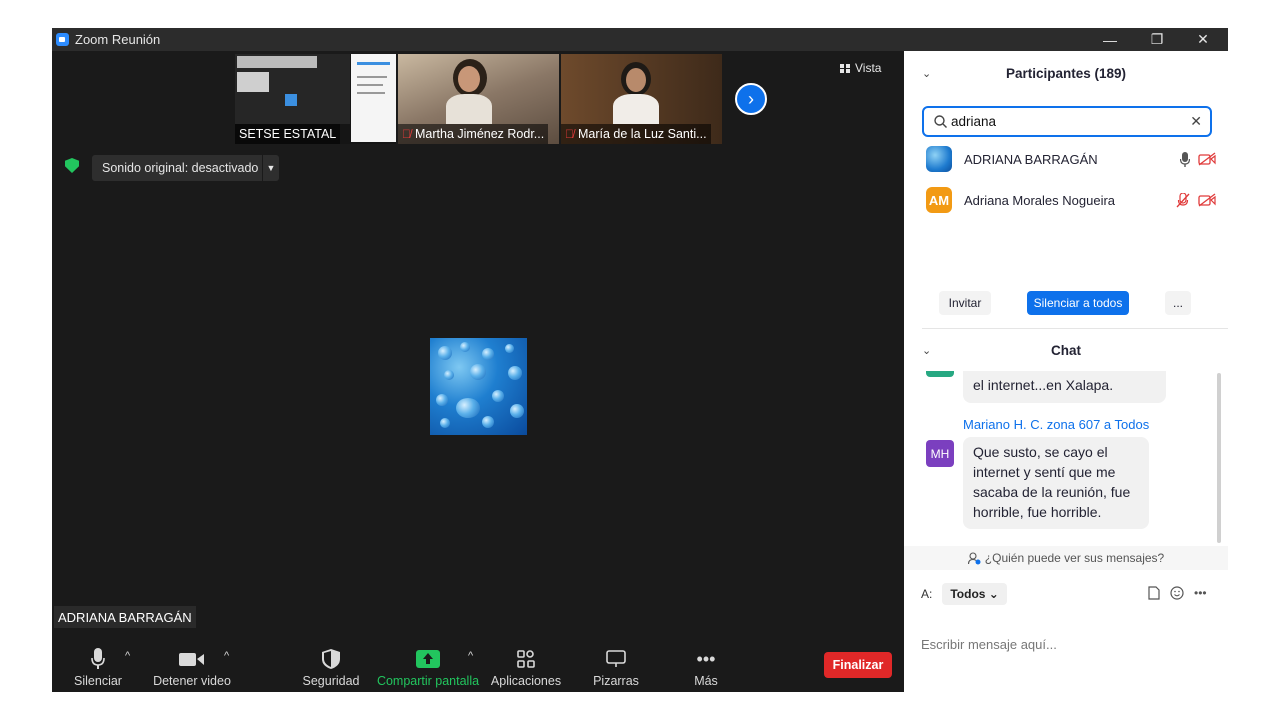 The image size is (1280, 720). I want to click on participants-title: Participantes (189), so click(1066, 73).